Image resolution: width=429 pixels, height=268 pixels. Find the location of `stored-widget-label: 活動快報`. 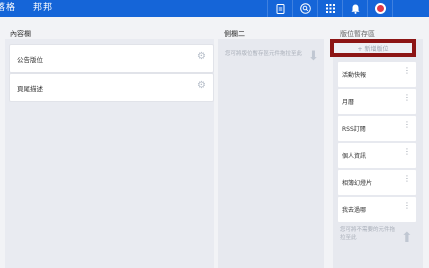

stored-widget-label: 活動快報 is located at coordinates (354, 75).